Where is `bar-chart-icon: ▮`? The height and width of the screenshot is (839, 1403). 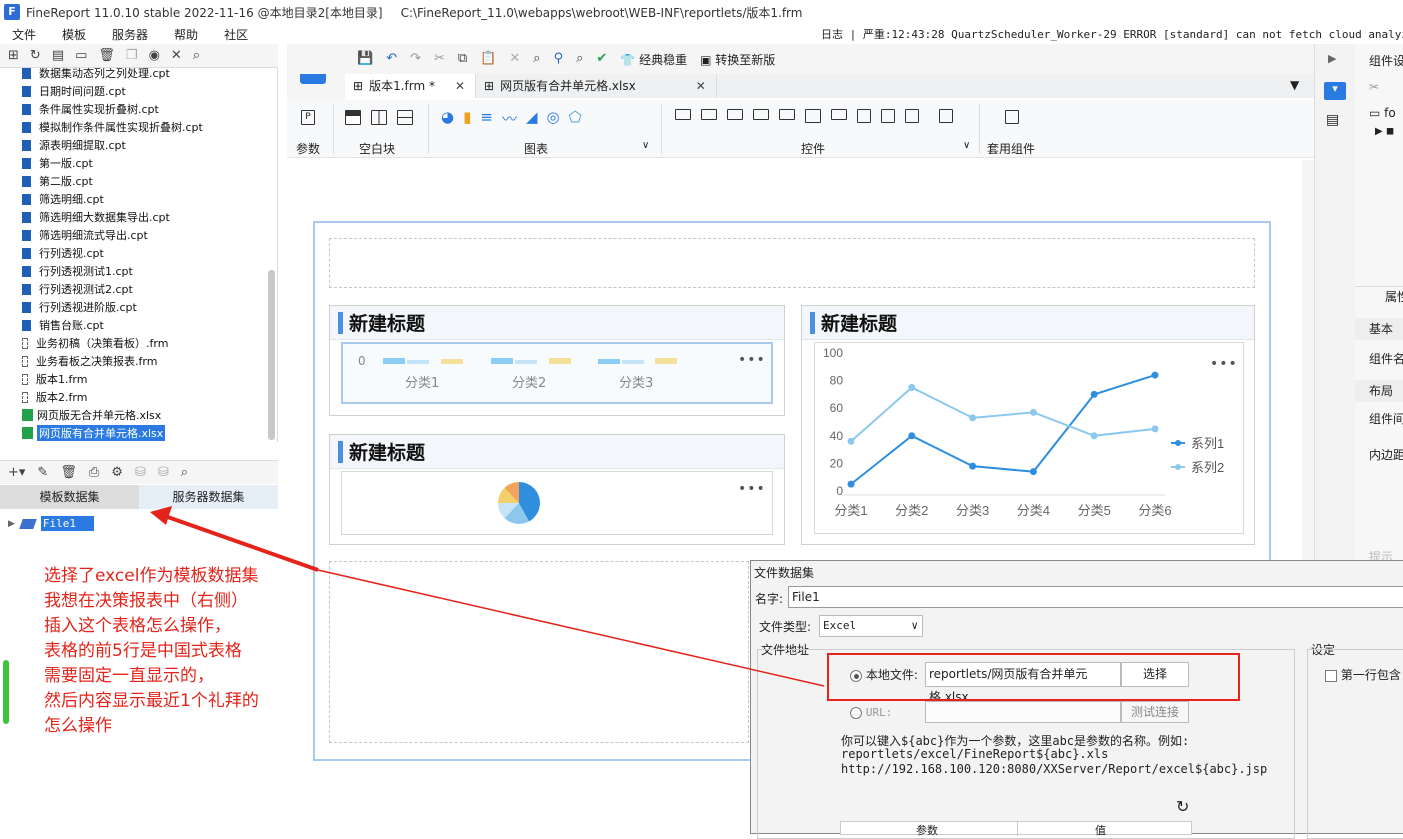 bar-chart-icon: ▮ is located at coordinates (467, 118).